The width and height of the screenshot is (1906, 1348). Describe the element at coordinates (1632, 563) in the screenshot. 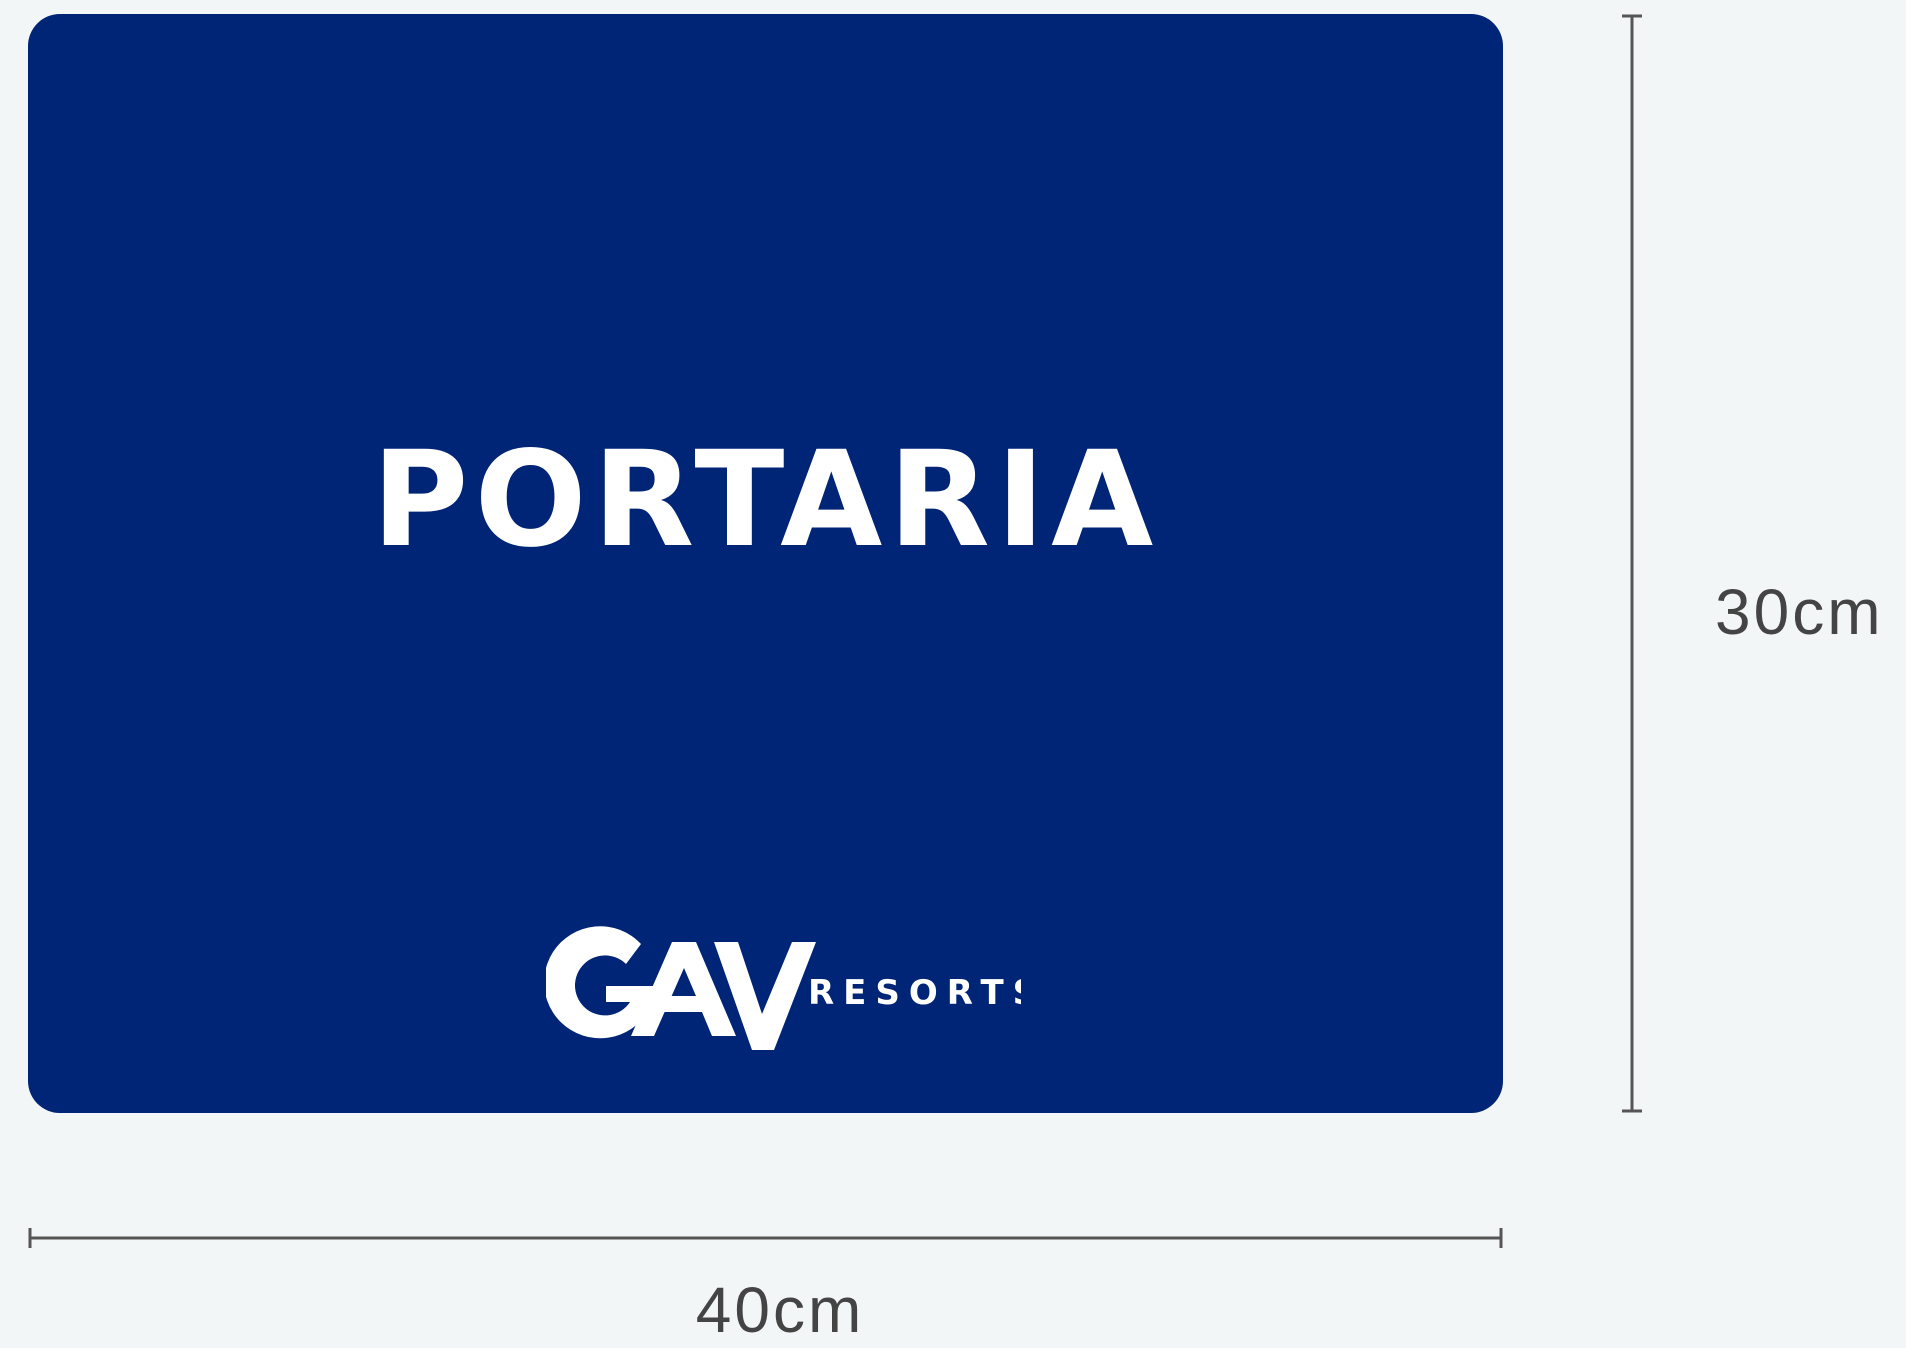

I see `height-dimension-line` at that location.